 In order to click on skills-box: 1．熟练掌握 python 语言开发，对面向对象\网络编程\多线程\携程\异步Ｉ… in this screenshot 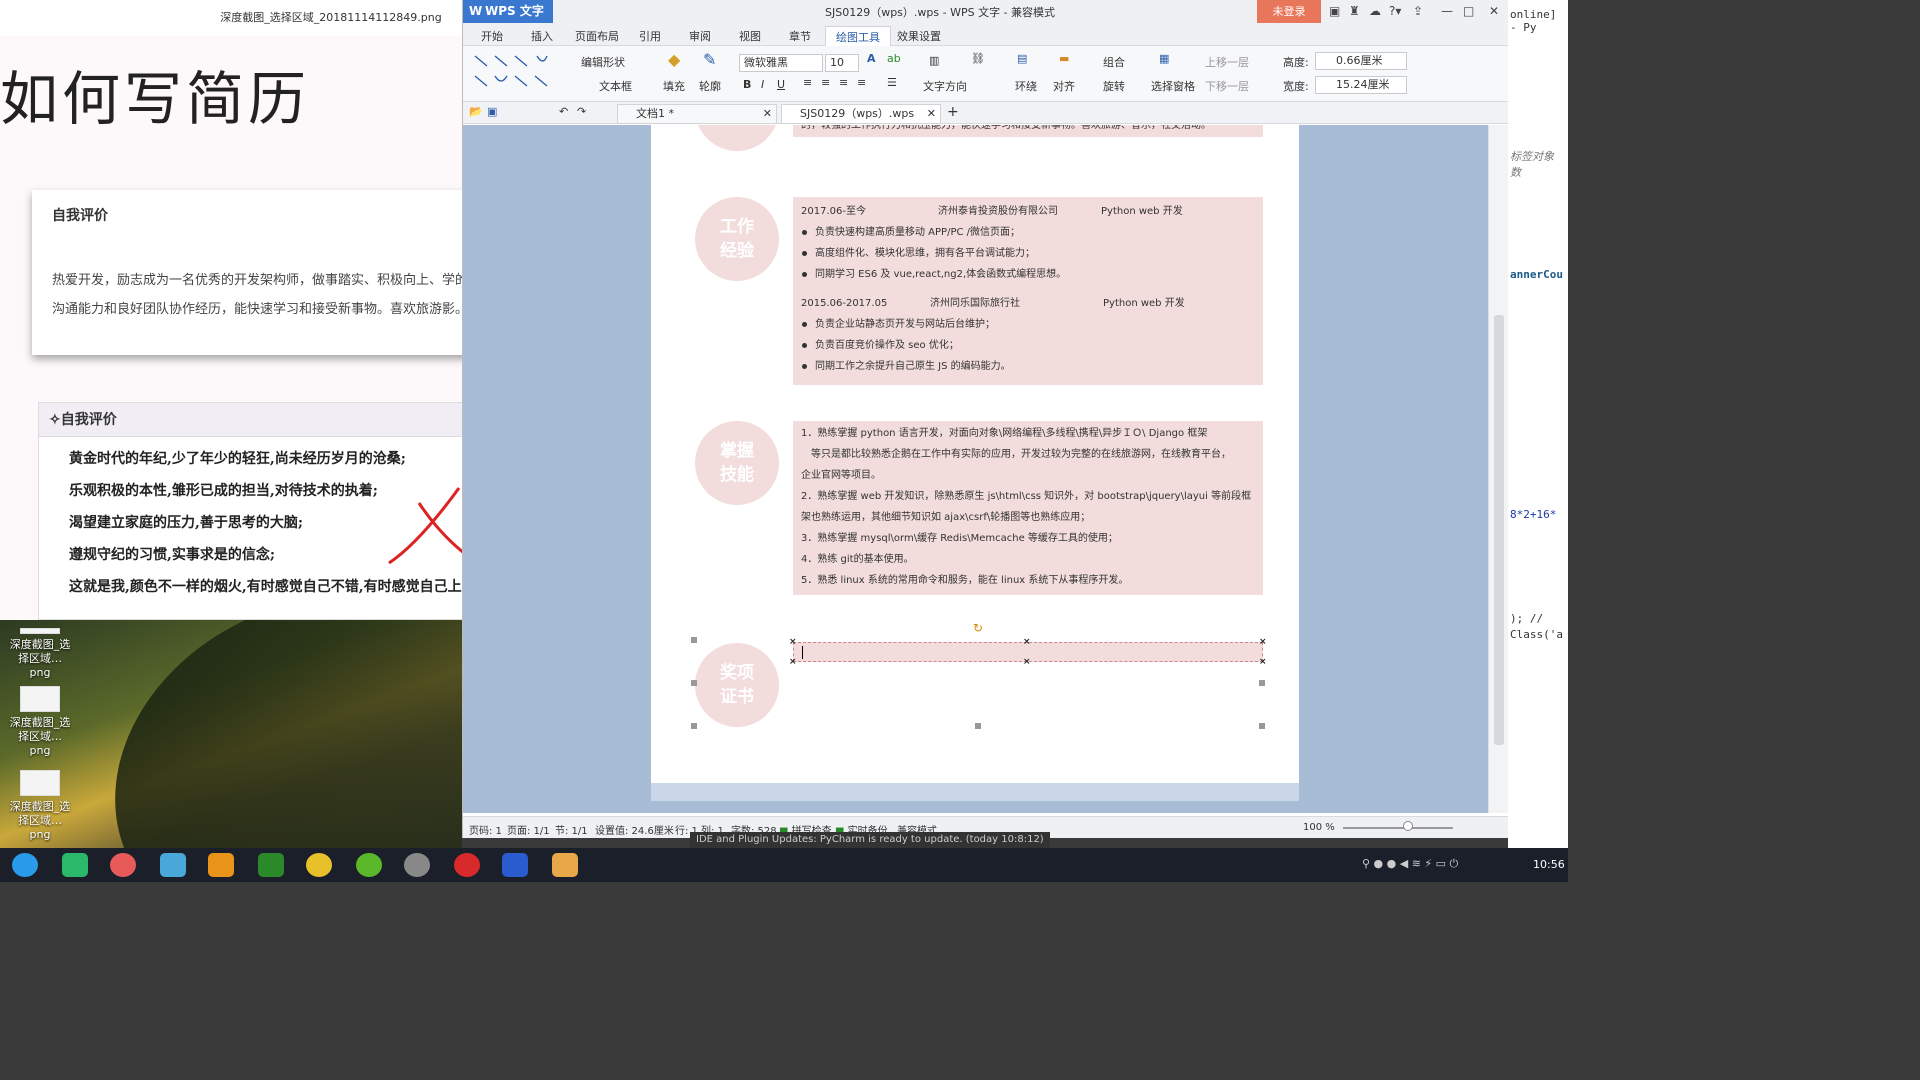, I will do `click(1028, 508)`.